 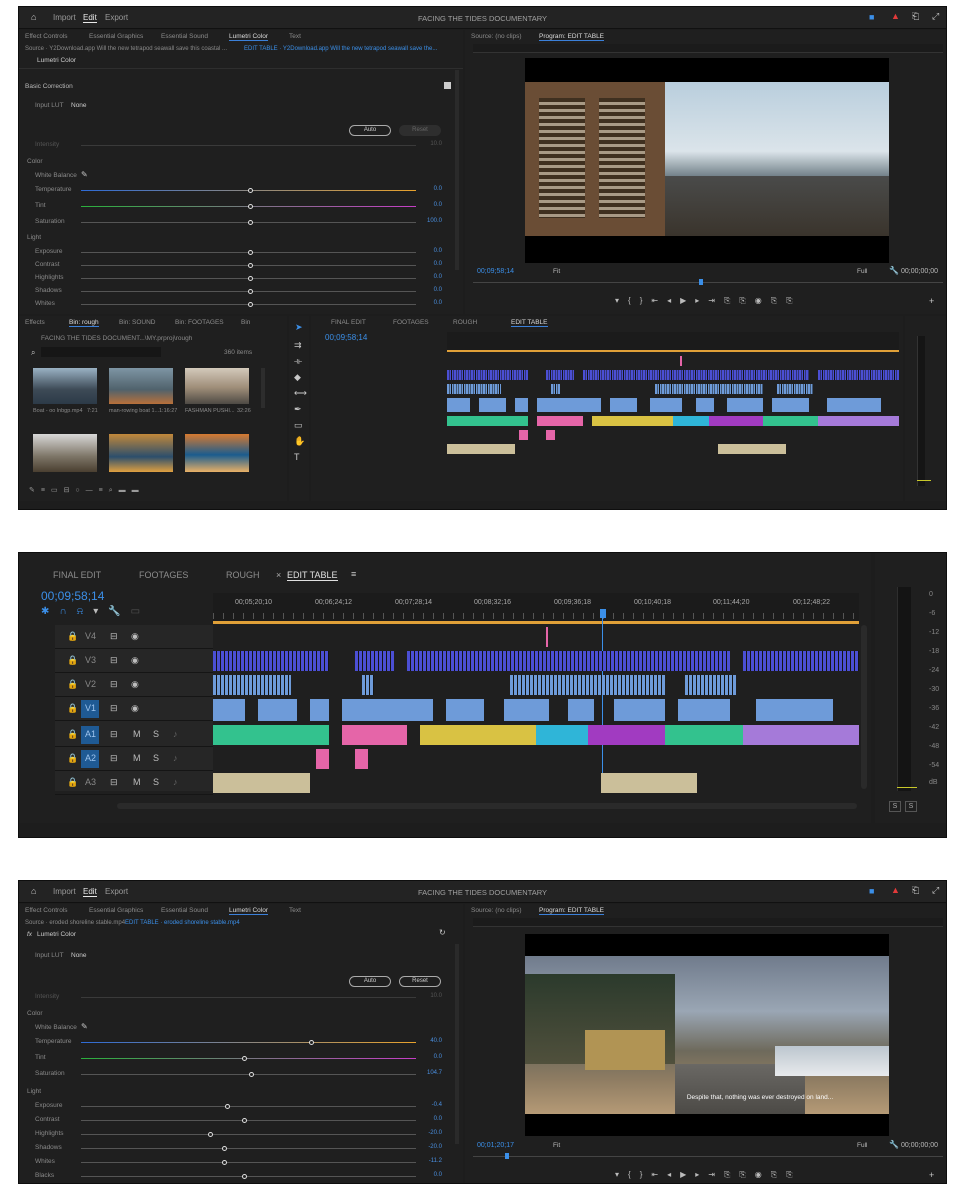 What do you see at coordinates (507, 1156) in the screenshot?
I see `monitor-playhead` at bounding box center [507, 1156].